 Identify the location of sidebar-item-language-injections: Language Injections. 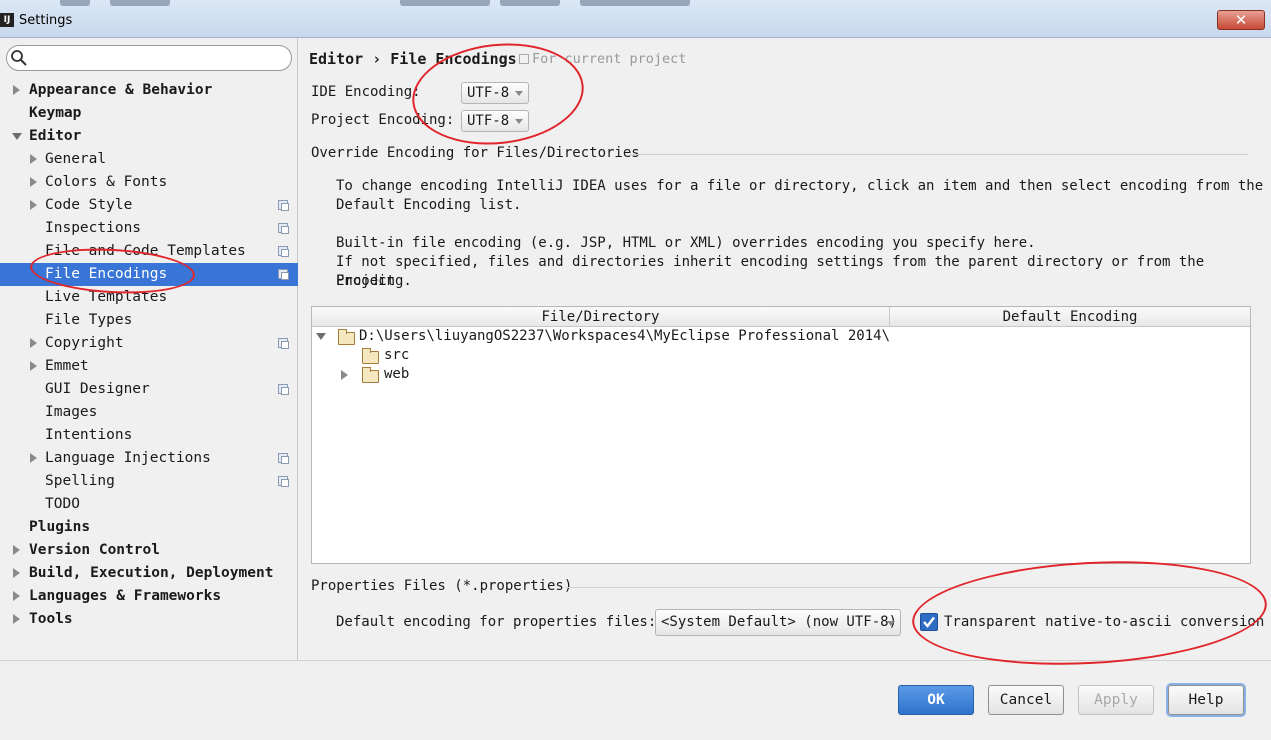
(149, 458).